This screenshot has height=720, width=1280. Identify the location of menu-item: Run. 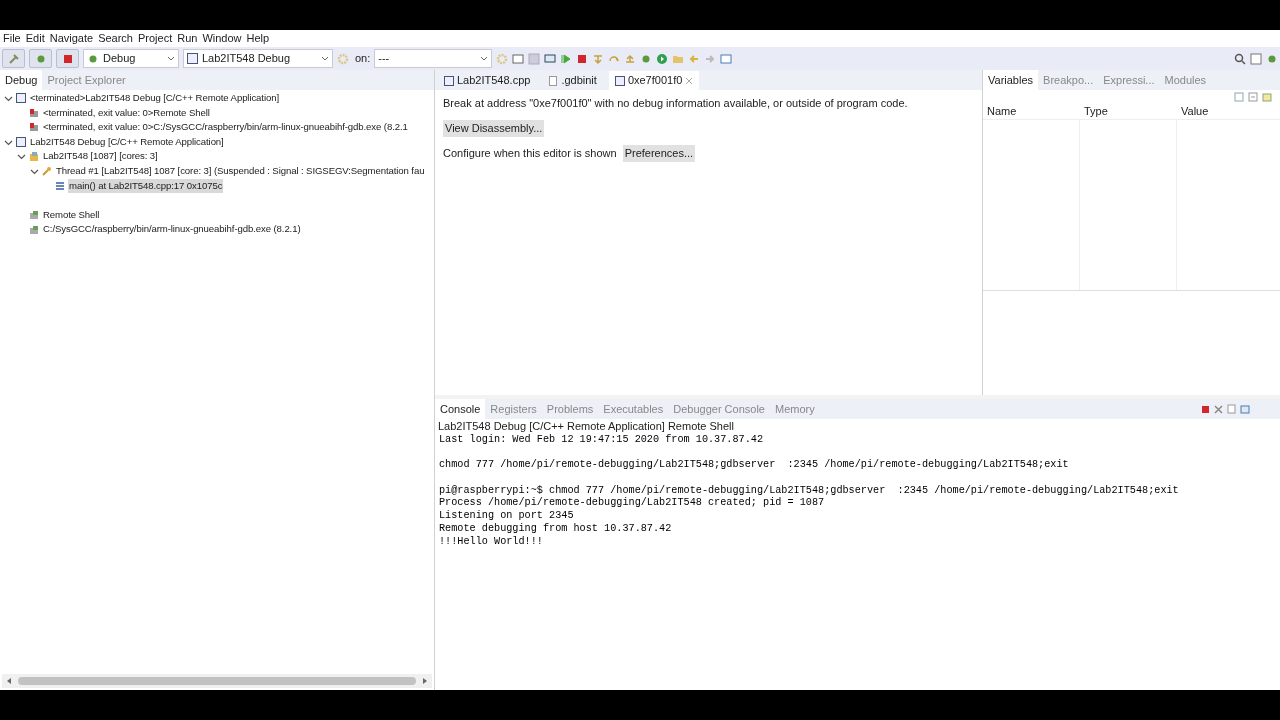
(187, 38).